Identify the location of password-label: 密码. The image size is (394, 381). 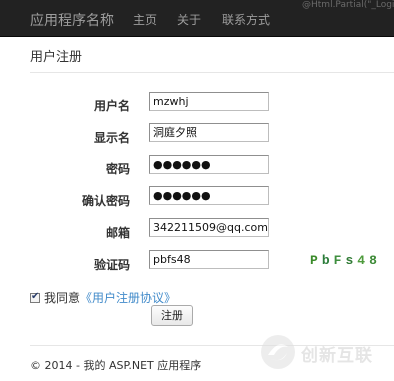
(117, 169).